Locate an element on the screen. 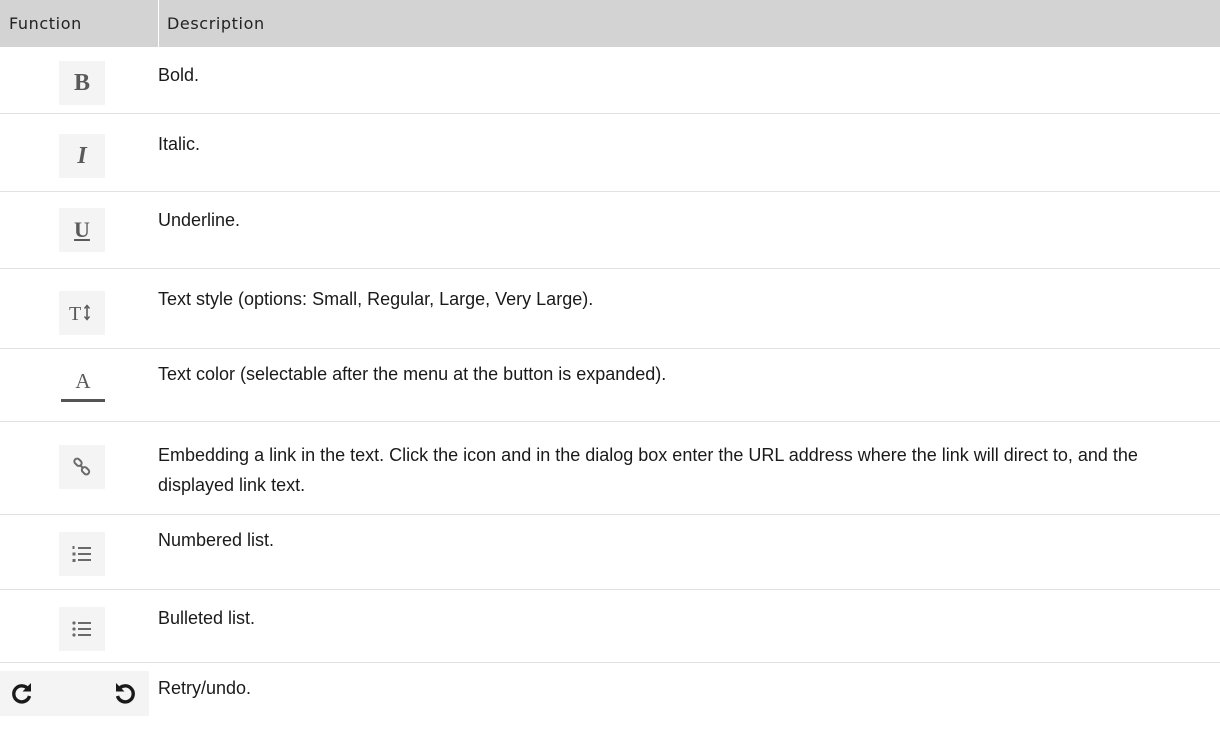 This screenshot has height=749, width=1220. table-row-bulleted-list: Bulleted list. is located at coordinates (610, 626).